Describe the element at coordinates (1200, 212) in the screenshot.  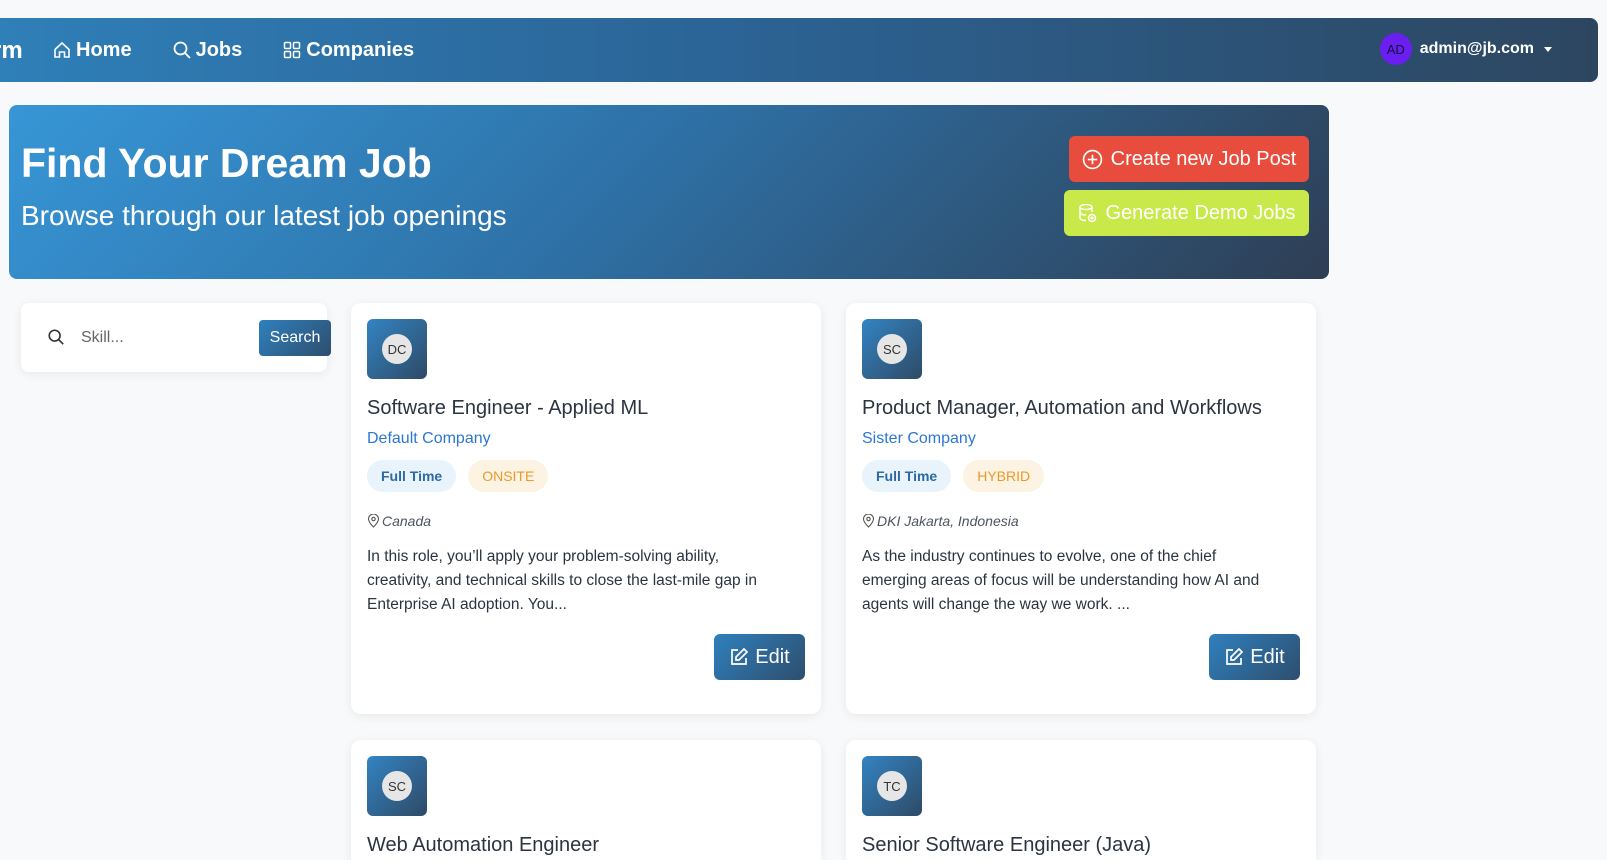
I see `generate-demo-jobs-label: Generate Demo Jobs` at that location.